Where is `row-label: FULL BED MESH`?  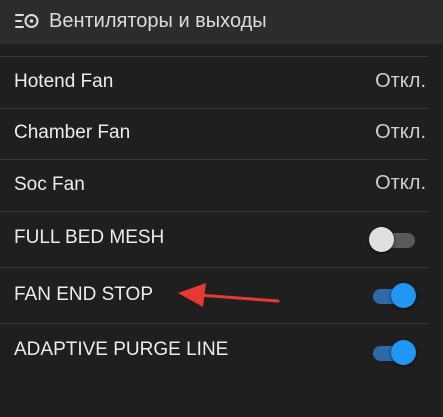
row-label: FULL BED MESH is located at coordinates (89, 237).